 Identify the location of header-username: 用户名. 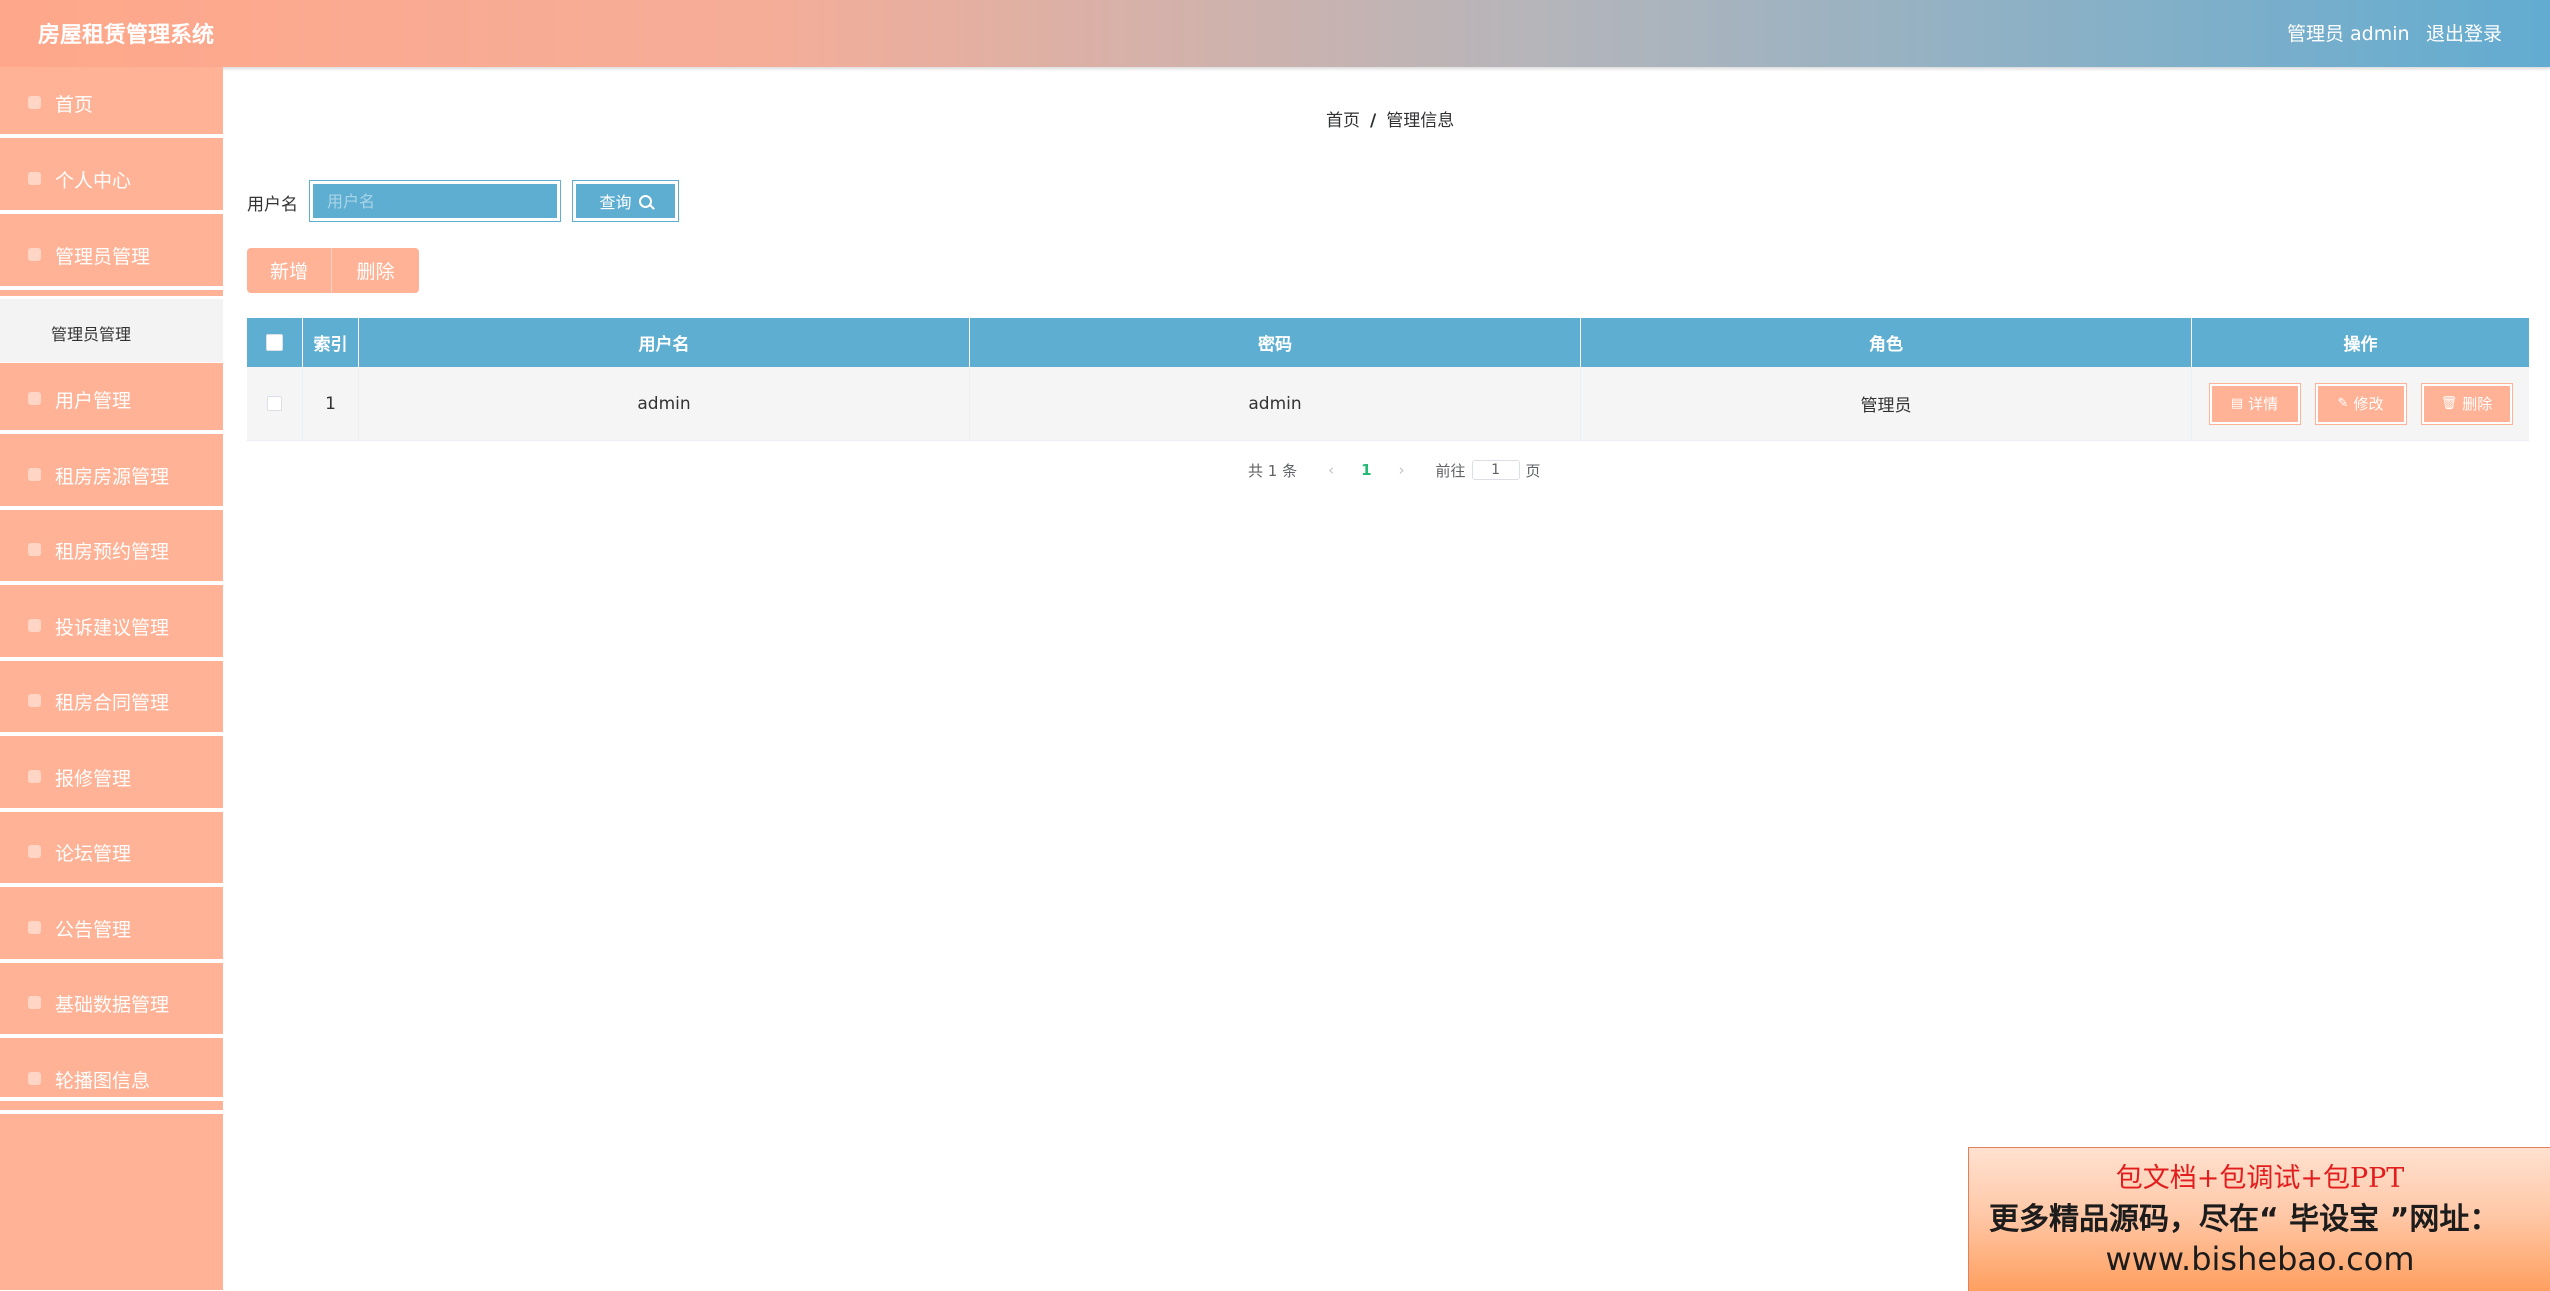
(664, 342).